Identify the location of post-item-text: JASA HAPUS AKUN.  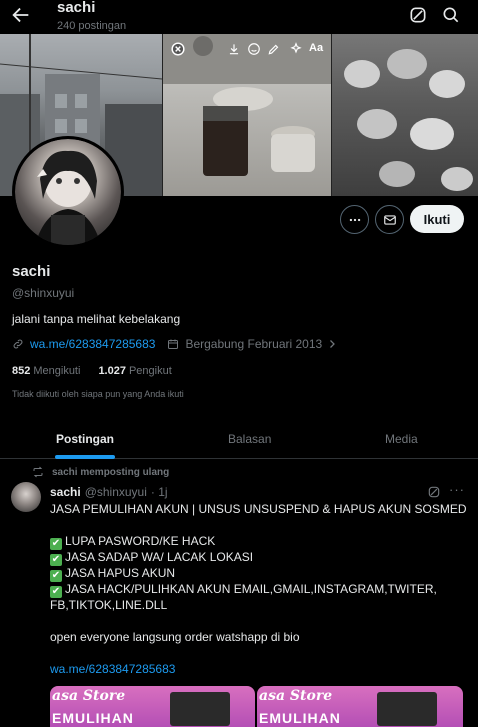
(120, 573).